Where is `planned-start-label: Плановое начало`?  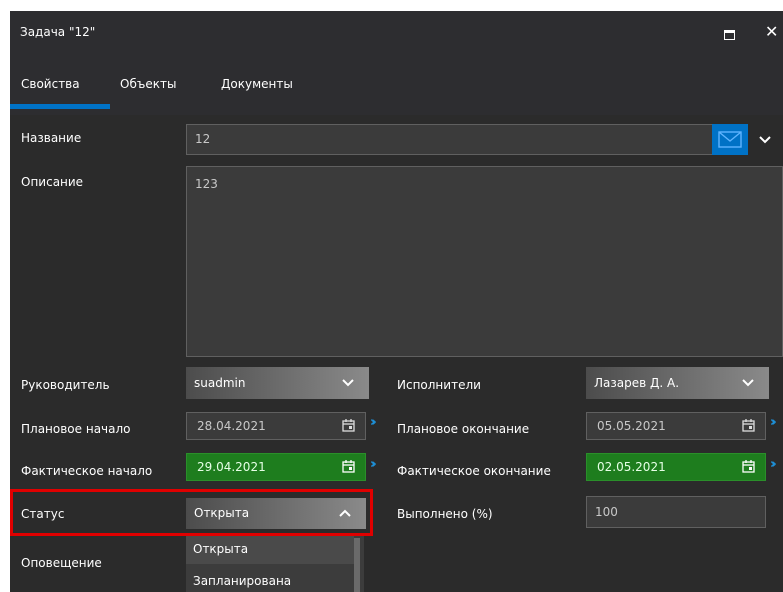
planned-start-label: Плановое начало is located at coordinates (76, 429).